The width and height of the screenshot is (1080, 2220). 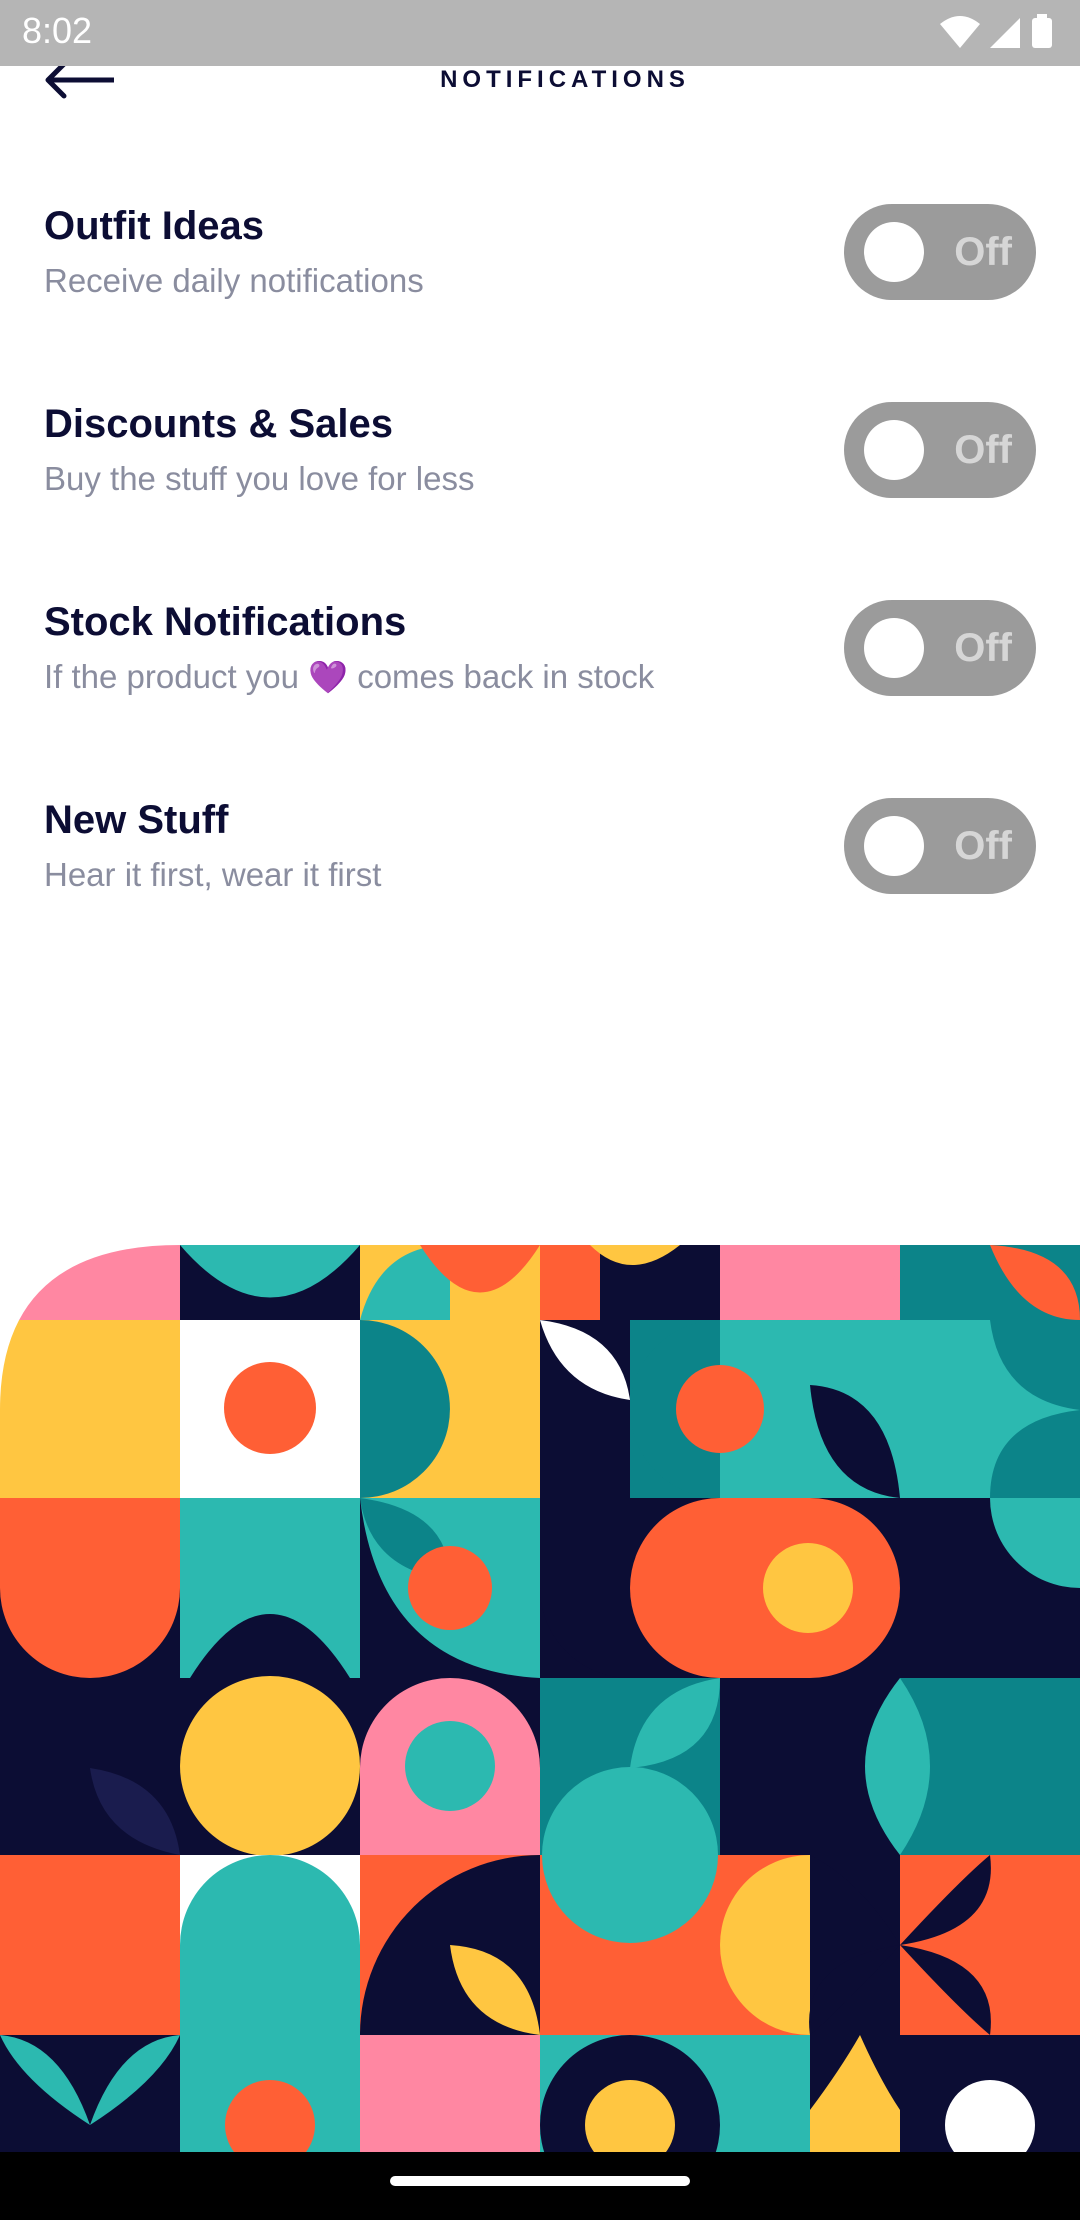 What do you see at coordinates (540, 33) in the screenshot?
I see `status-bar: 8:02` at bounding box center [540, 33].